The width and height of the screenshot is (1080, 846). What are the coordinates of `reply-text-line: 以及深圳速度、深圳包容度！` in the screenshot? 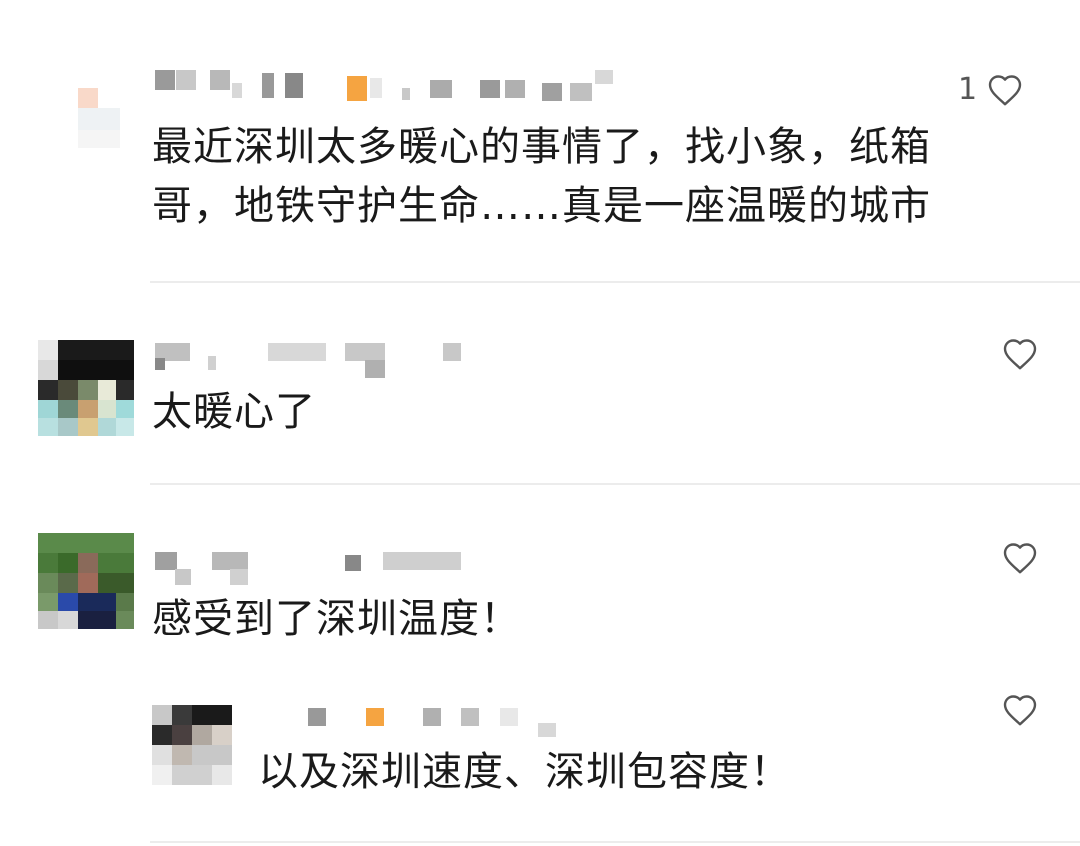 It's located at (524, 772).